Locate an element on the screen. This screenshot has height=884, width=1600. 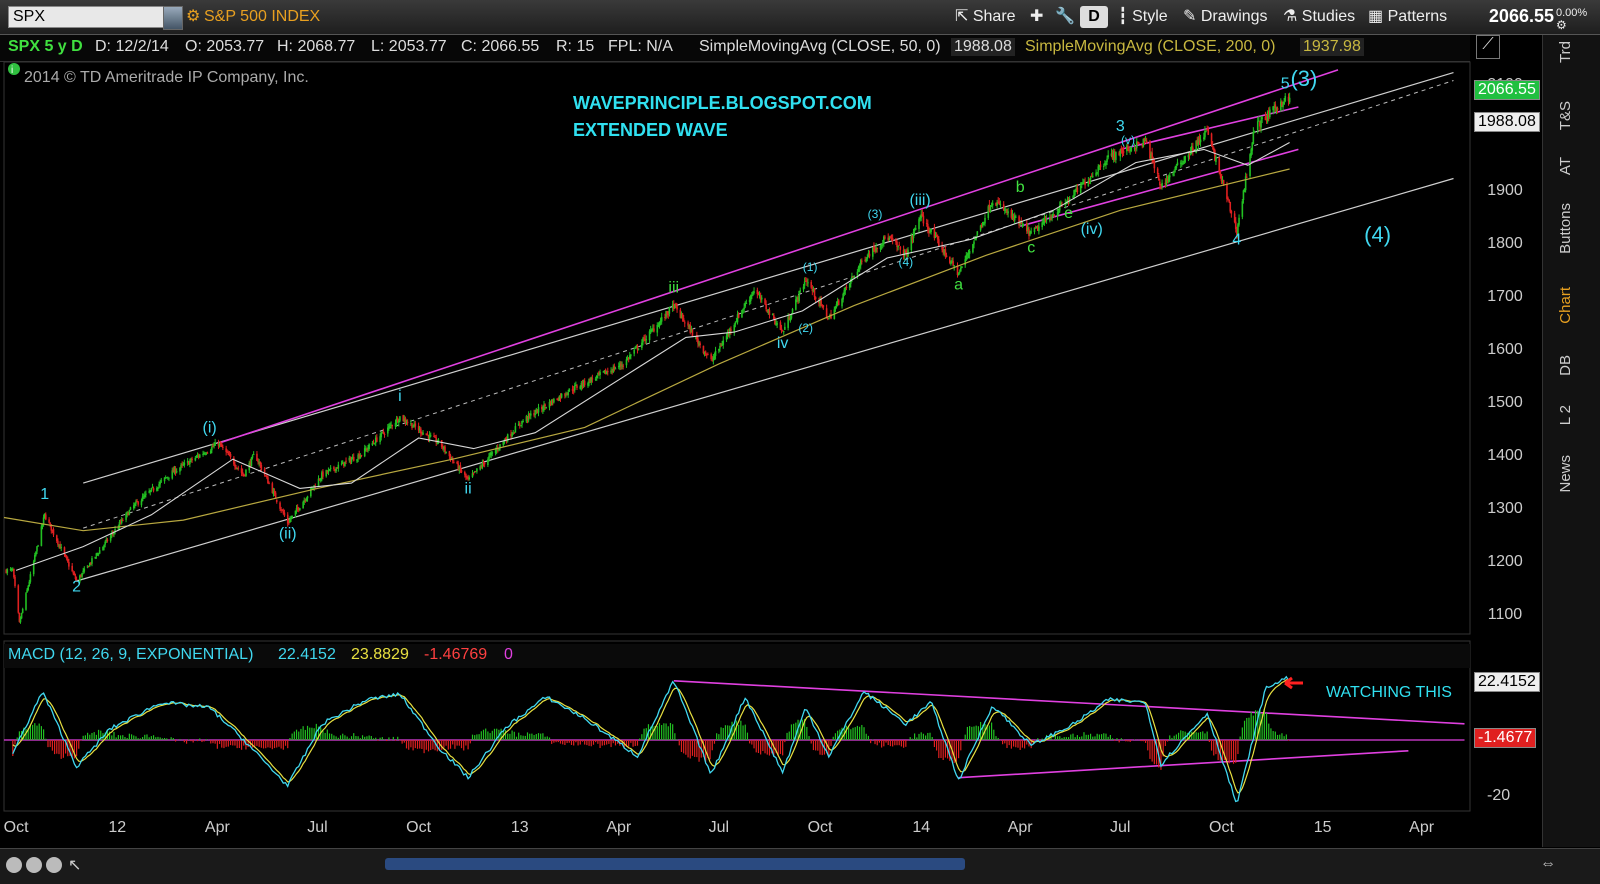
tab-buttons: Buttons is located at coordinates (1565, 228).